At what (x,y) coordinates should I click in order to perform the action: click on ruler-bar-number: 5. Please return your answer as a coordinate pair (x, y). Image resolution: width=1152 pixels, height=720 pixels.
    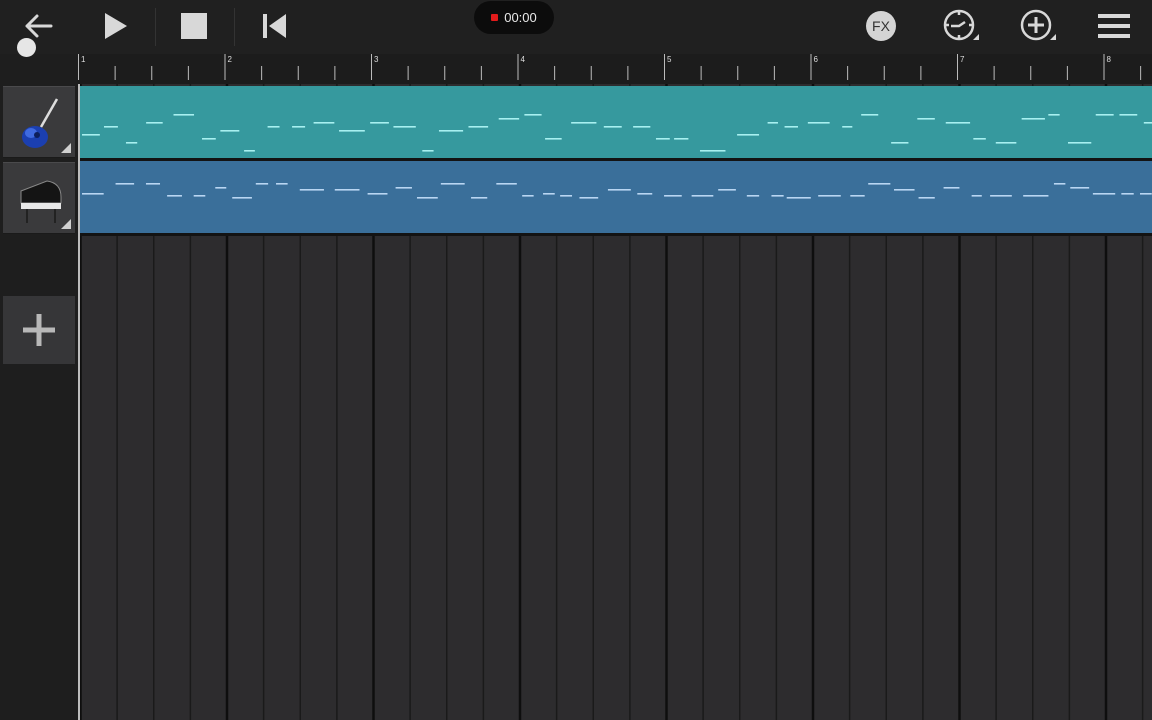
    Looking at the image, I should click on (669, 59).